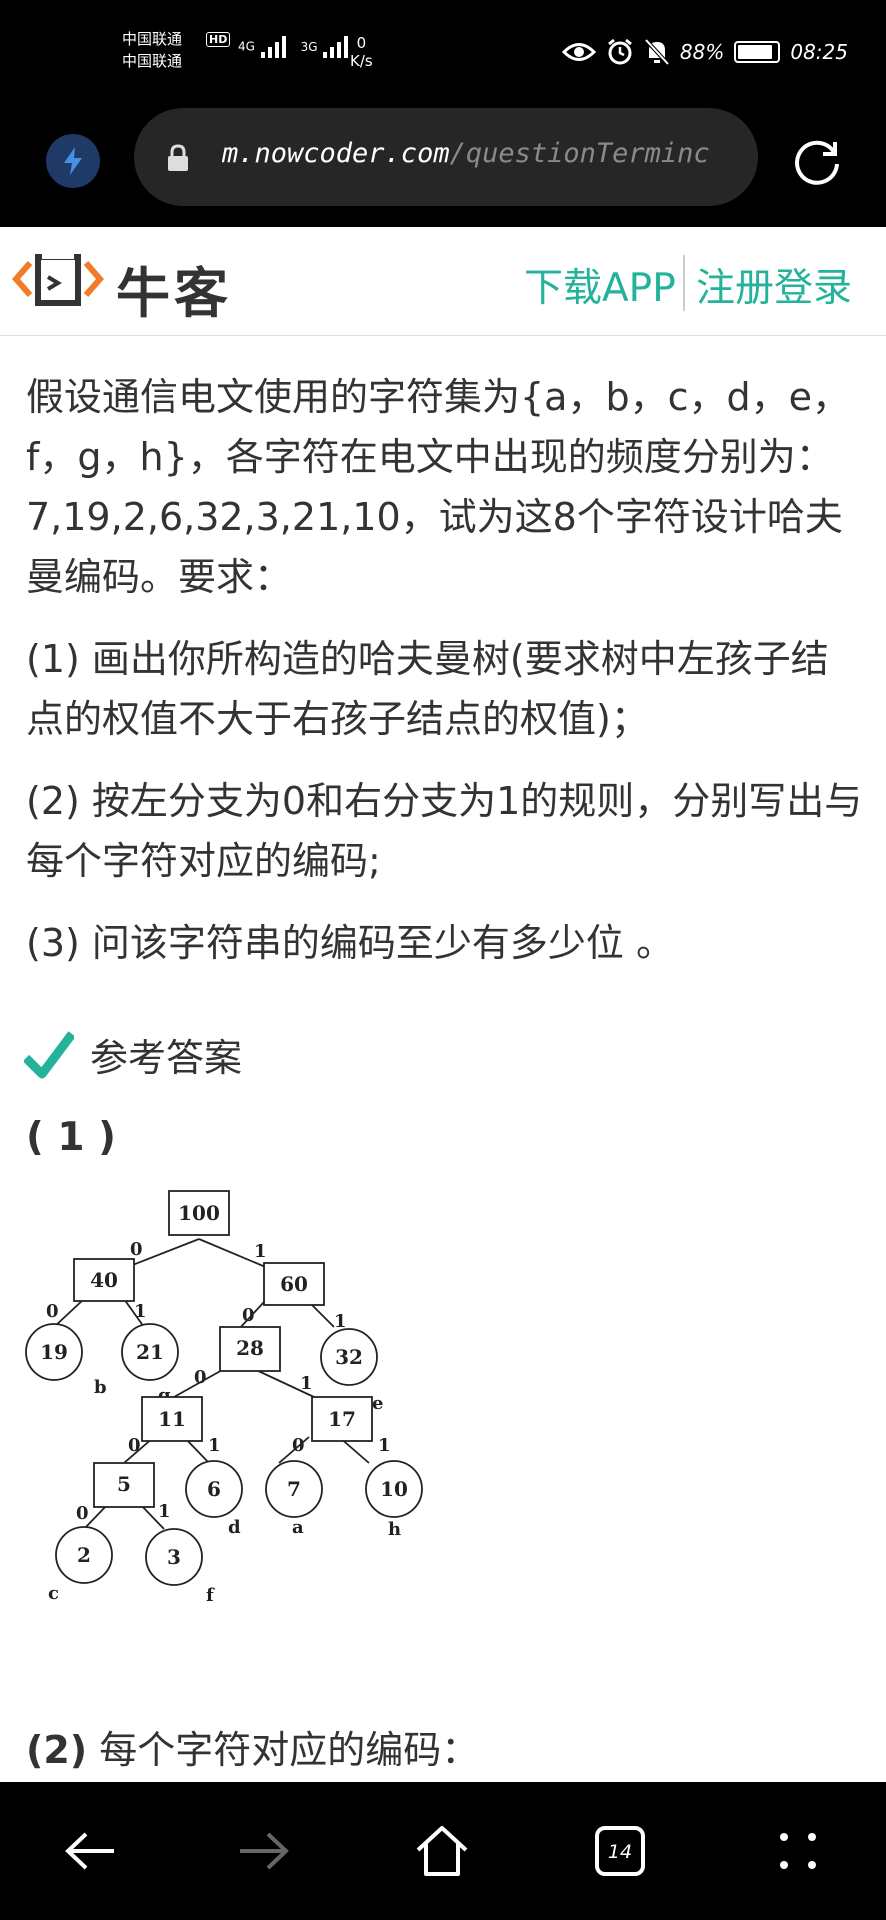  I want to click on answer-part-1-label: ( 1 ), so click(71, 1137).